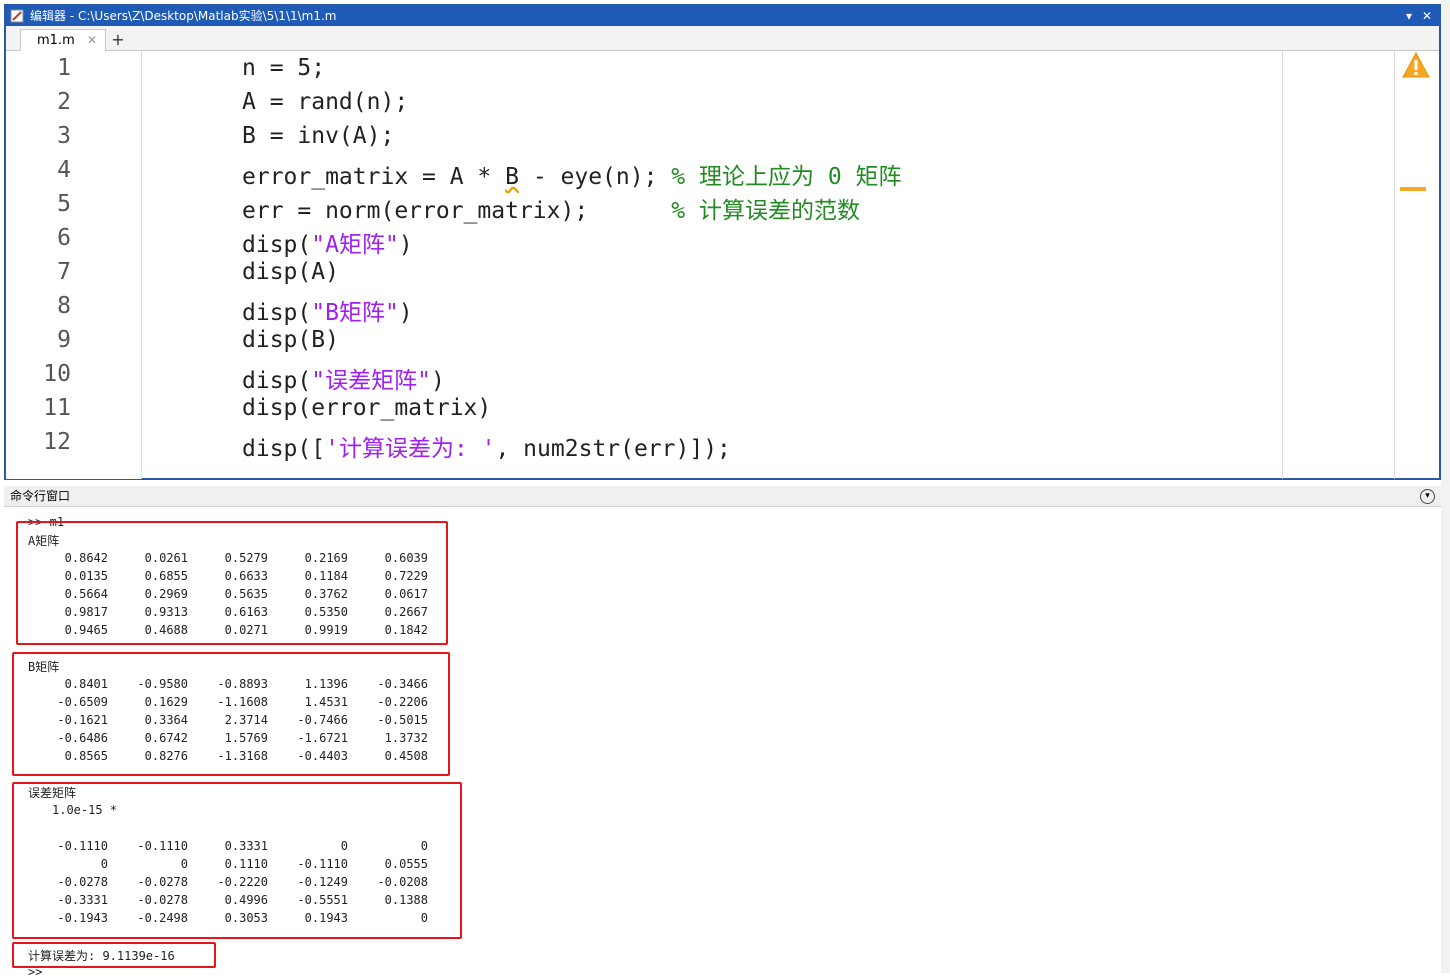 The height and width of the screenshot is (979, 1450). I want to click on command-window-header: 命令行窗口 ▾, so click(722, 496).